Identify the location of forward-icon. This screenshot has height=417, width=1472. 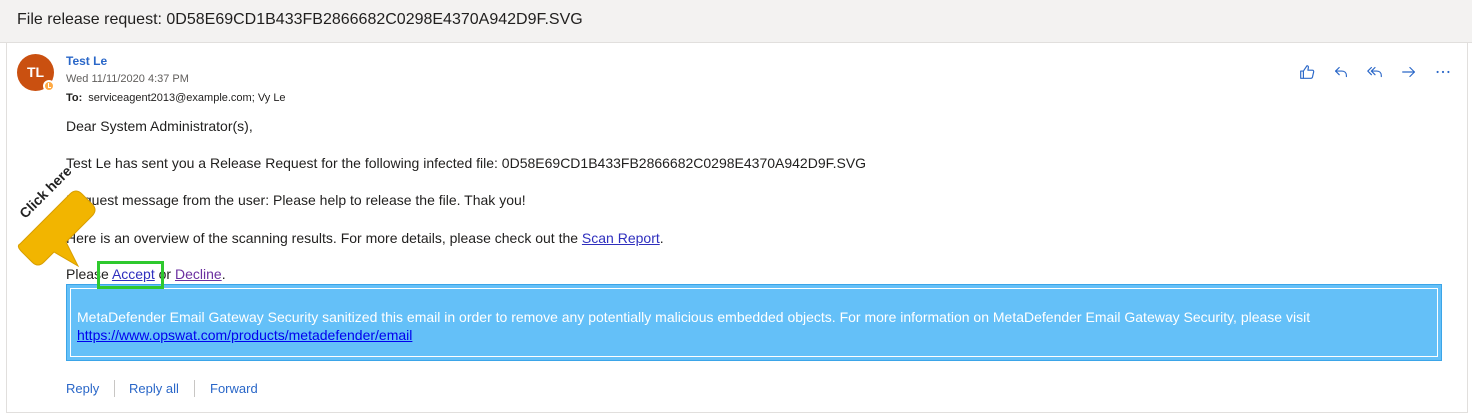
(1409, 72).